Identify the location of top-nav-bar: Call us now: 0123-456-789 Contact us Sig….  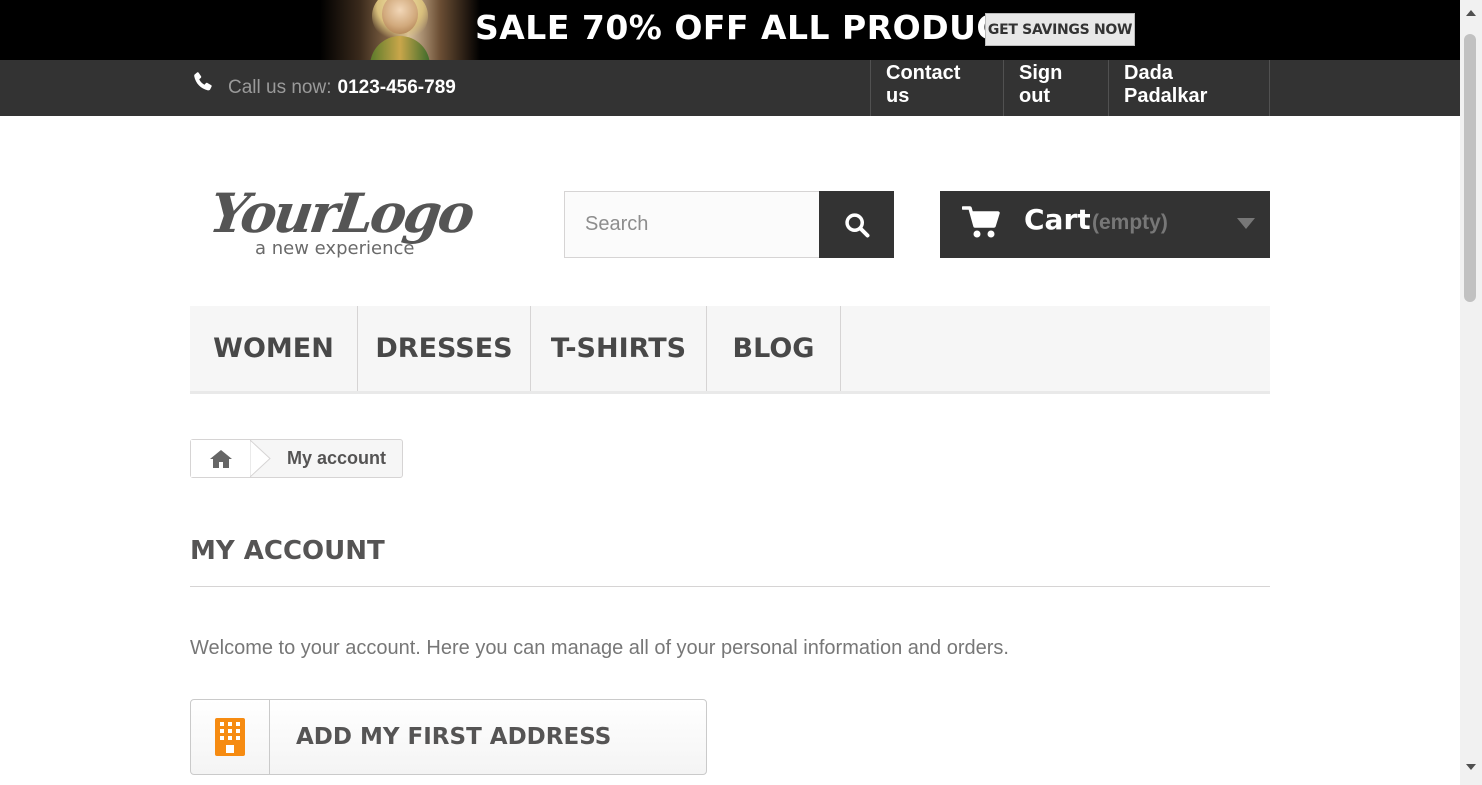
(730, 88).